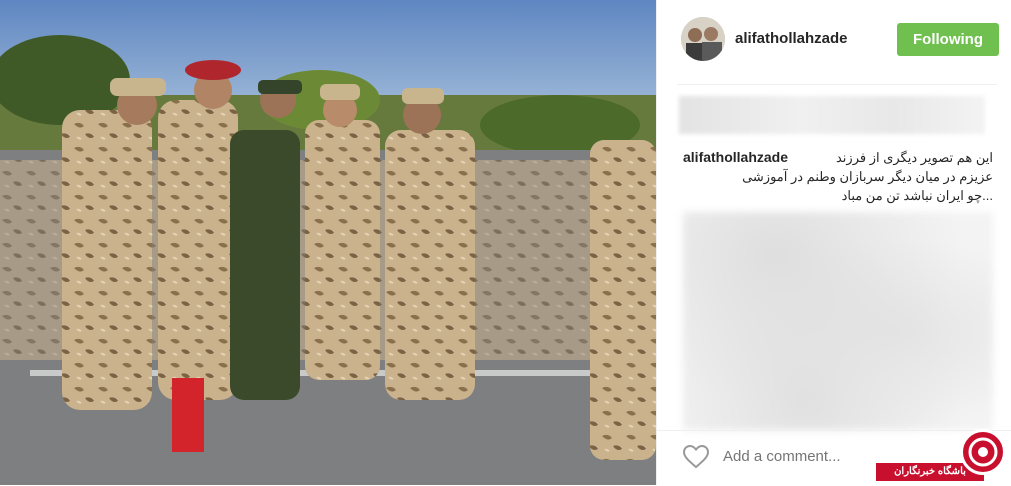 The image size is (1011, 486). I want to click on post-header: alifathollahzade Following, so click(834, 42).